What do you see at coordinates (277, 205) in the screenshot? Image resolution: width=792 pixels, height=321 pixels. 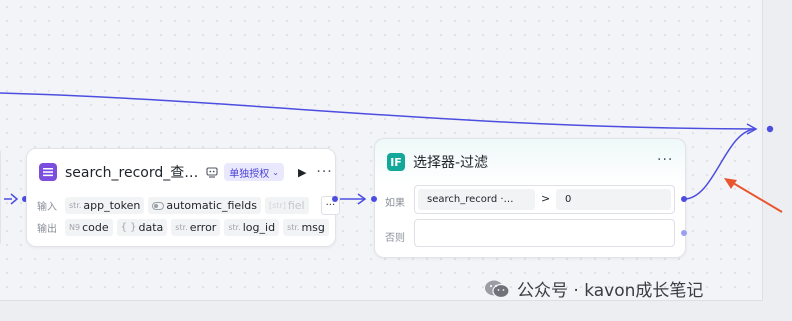 I see `input-type: [str]` at bounding box center [277, 205].